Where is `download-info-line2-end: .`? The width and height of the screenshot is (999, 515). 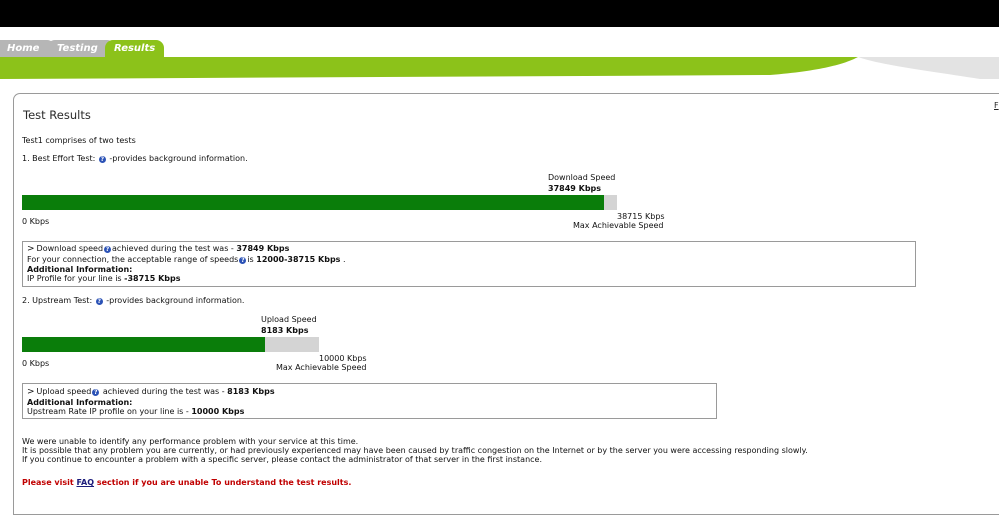 download-info-line2-end: . is located at coordinates (343, 259).